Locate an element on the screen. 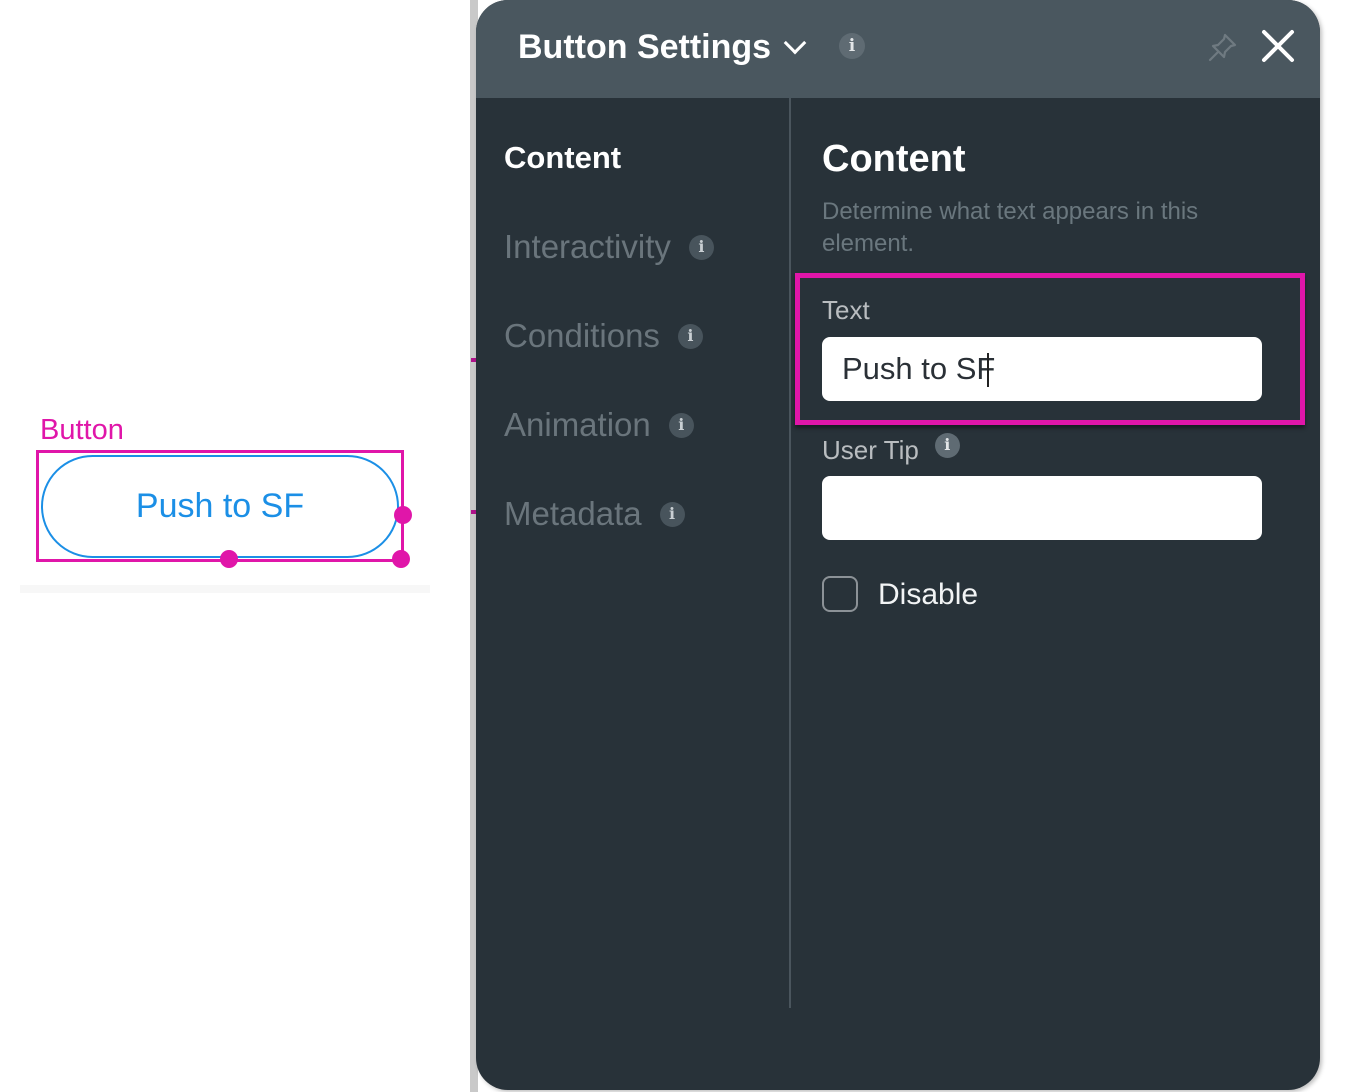 This screenshot has height=1092, width=1372. nav-item-animation: Animation i is located at coordinates (599, 425).